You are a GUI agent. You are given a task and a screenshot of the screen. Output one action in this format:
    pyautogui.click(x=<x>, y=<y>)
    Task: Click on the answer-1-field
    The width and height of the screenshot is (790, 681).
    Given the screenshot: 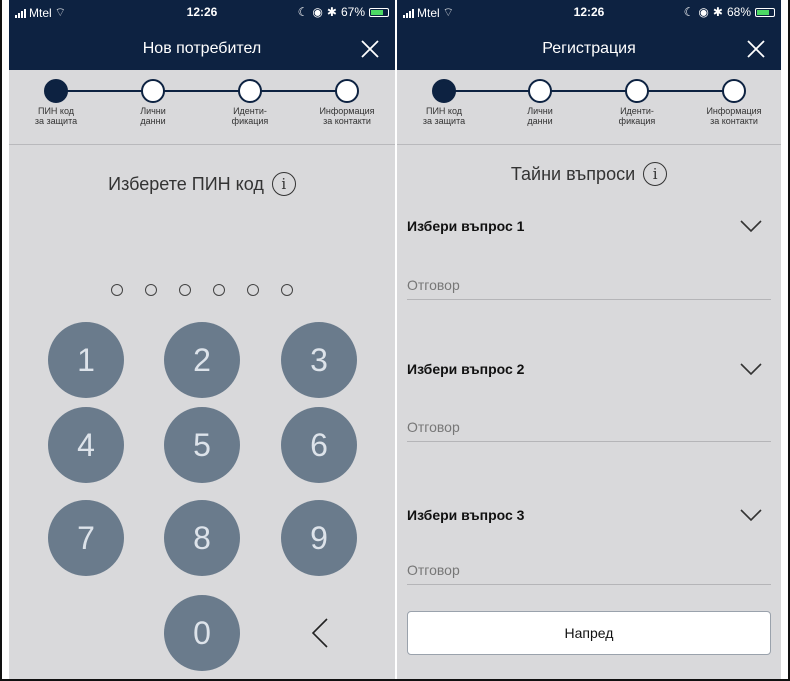 What is the action you would take?
    pyautogui.click(x=589, y=285)
    